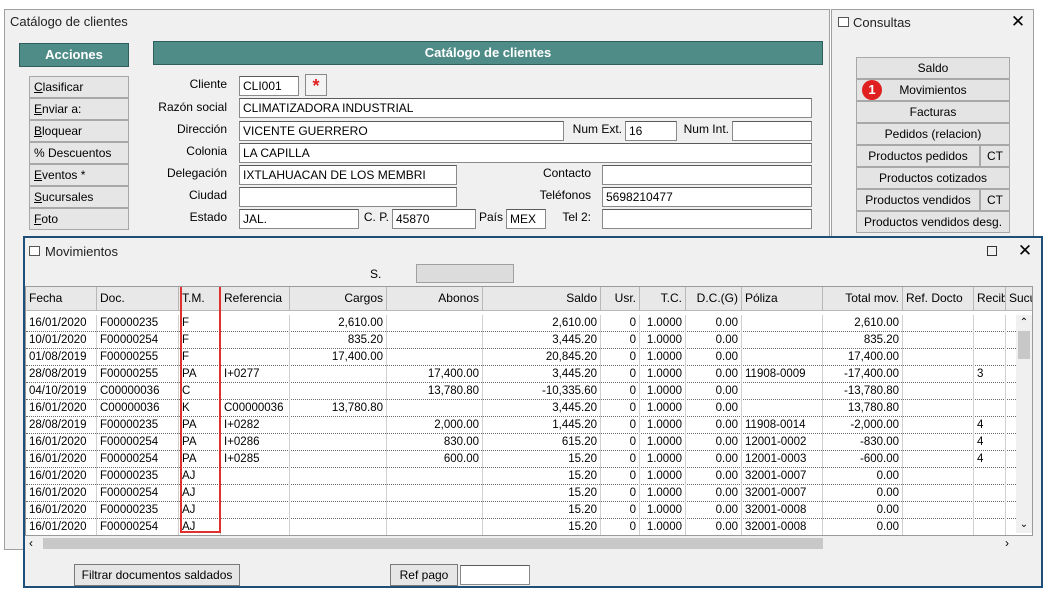 This screenshot has width=1049, height=595. What do you see at coordinates (933, 68) in the screenshot?
I see `consulta-saldo: Saldo` at bounding box center [933, 68].